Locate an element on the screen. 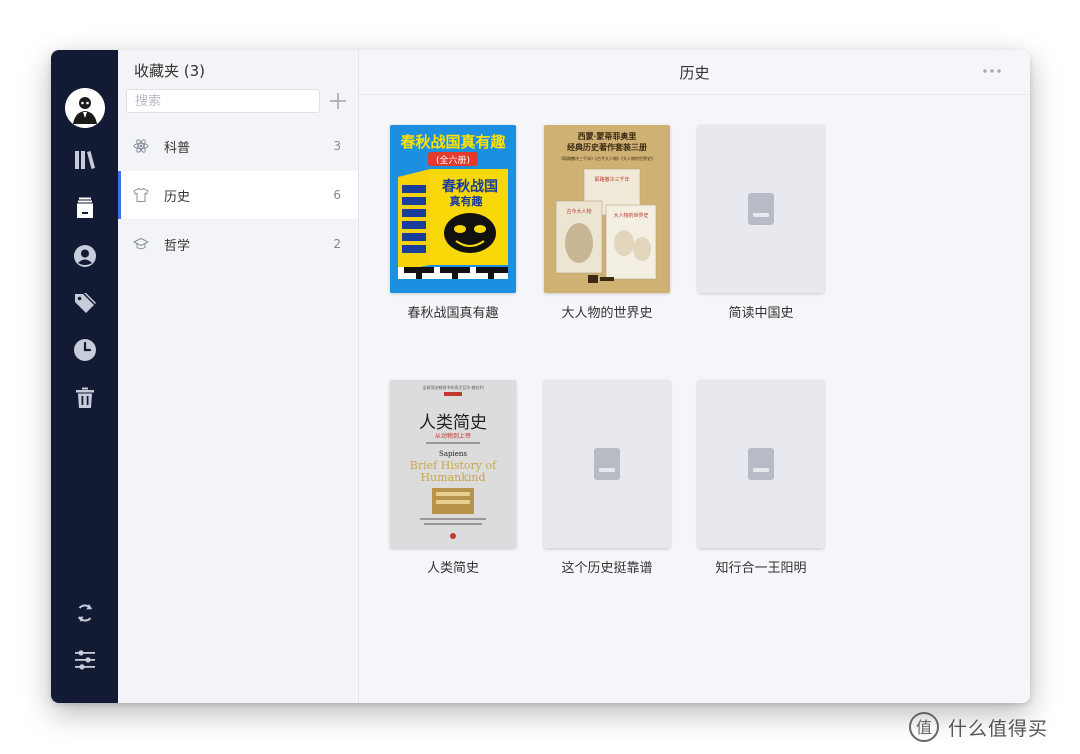 This screenshot has height=754, width=1080. zhidemai-logo-icon: 值 is located at coordinates (924, 727).